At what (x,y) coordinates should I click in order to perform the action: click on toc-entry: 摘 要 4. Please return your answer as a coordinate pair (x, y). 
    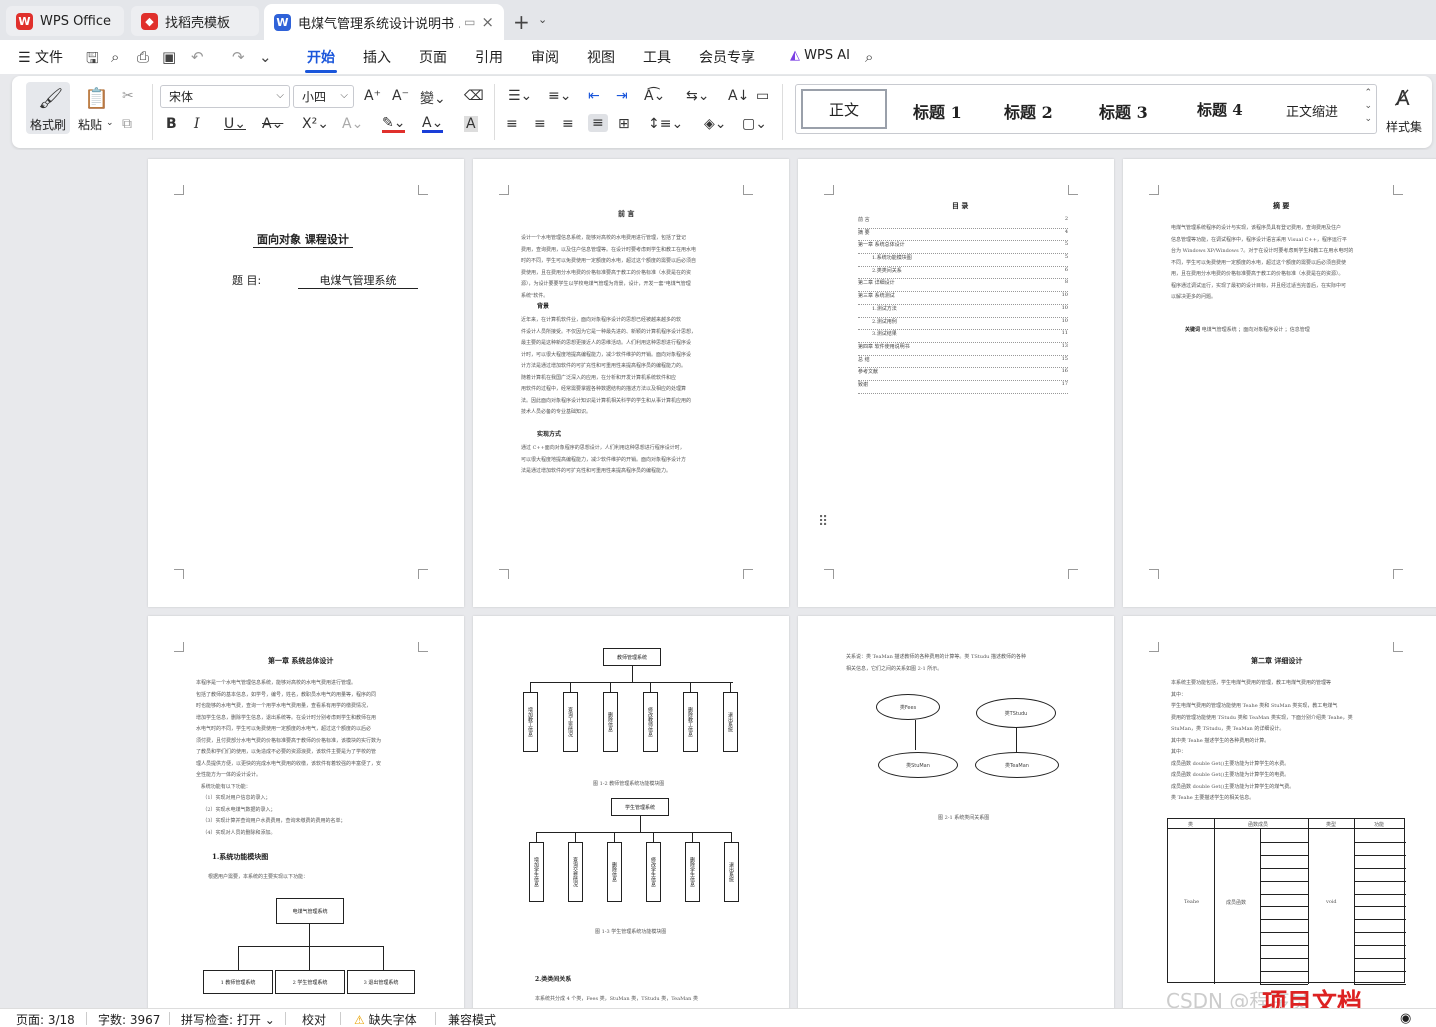
    Looking at the image, I should click on (963, 235).